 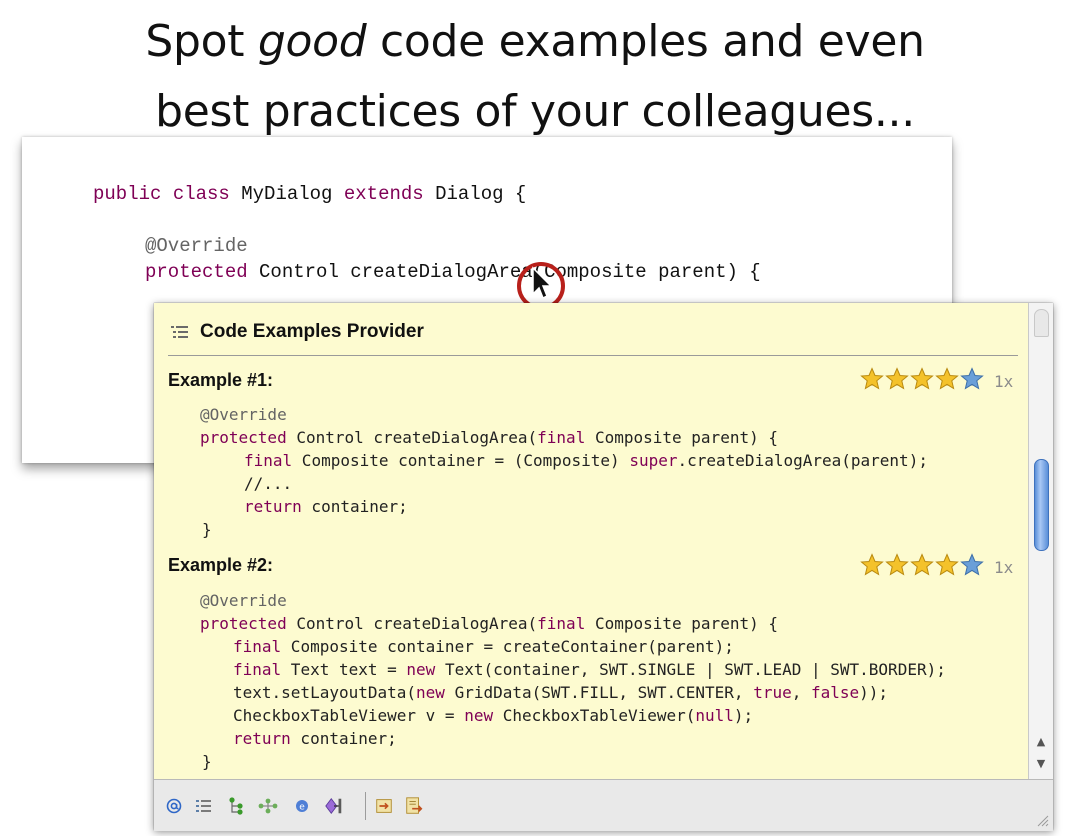 What do you see at coordinates (603, 805) in the screenshot?
I see `popup-toolbar: e` at bounding box center [603, 805].